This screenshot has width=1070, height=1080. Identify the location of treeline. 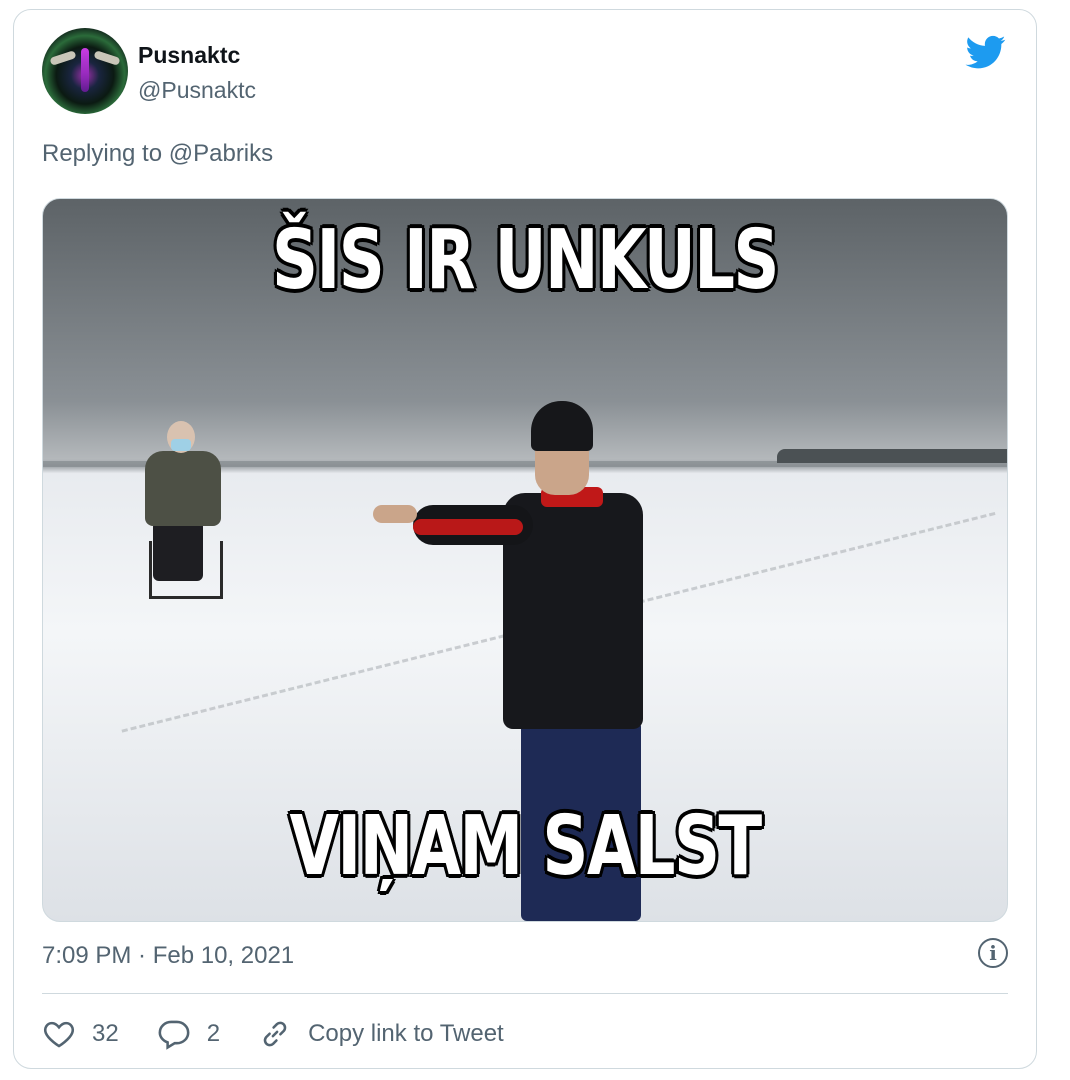
(892, 456).